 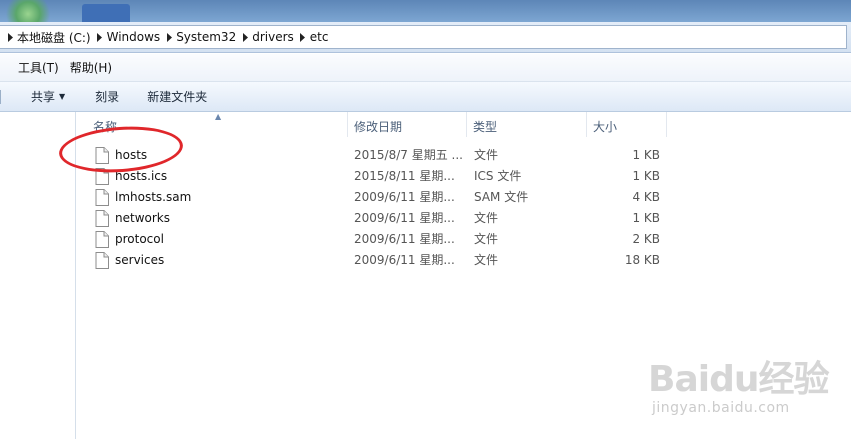 What do you see at coordinates (407, 124) in the screenshot?
I see `column-header-date: 修改日期` at bounding box center [407, 124].